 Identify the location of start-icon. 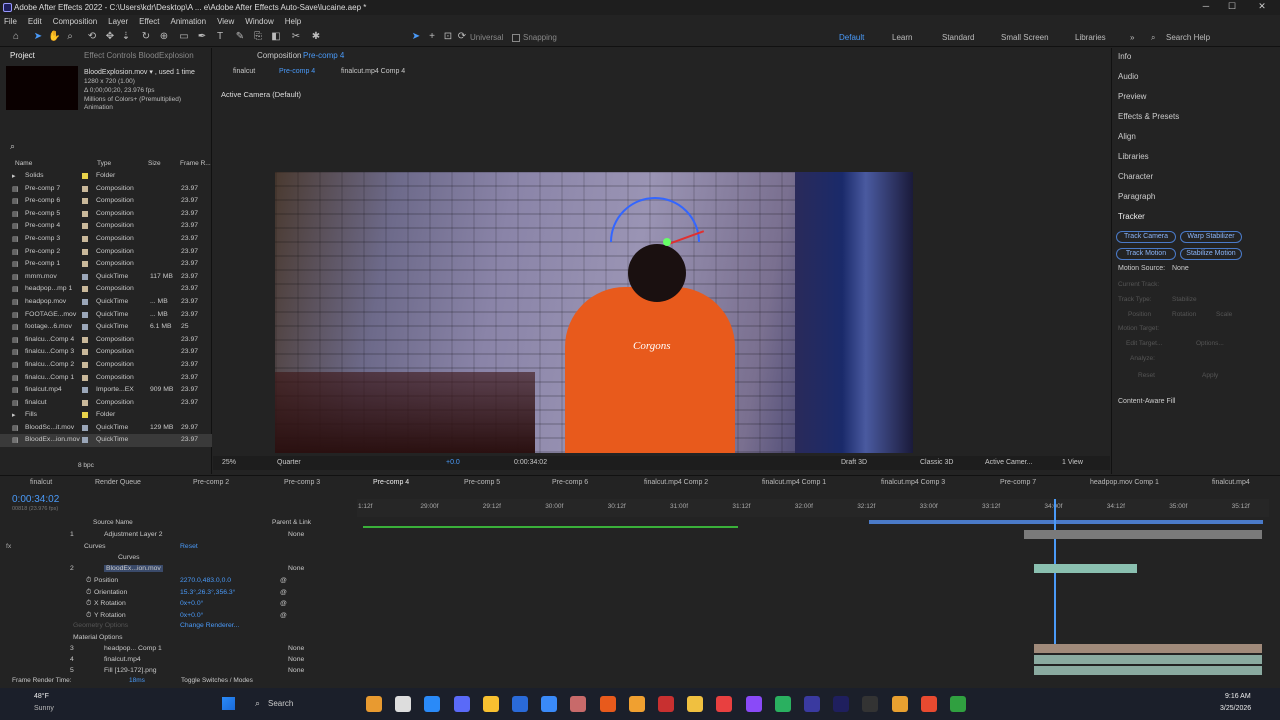
(228, 703).